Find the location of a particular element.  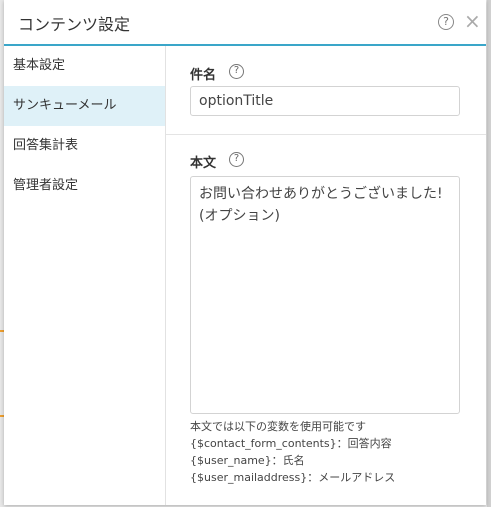

sidebar-item-admin-settings: 管理者設定 is located at coordinates (84, 186).